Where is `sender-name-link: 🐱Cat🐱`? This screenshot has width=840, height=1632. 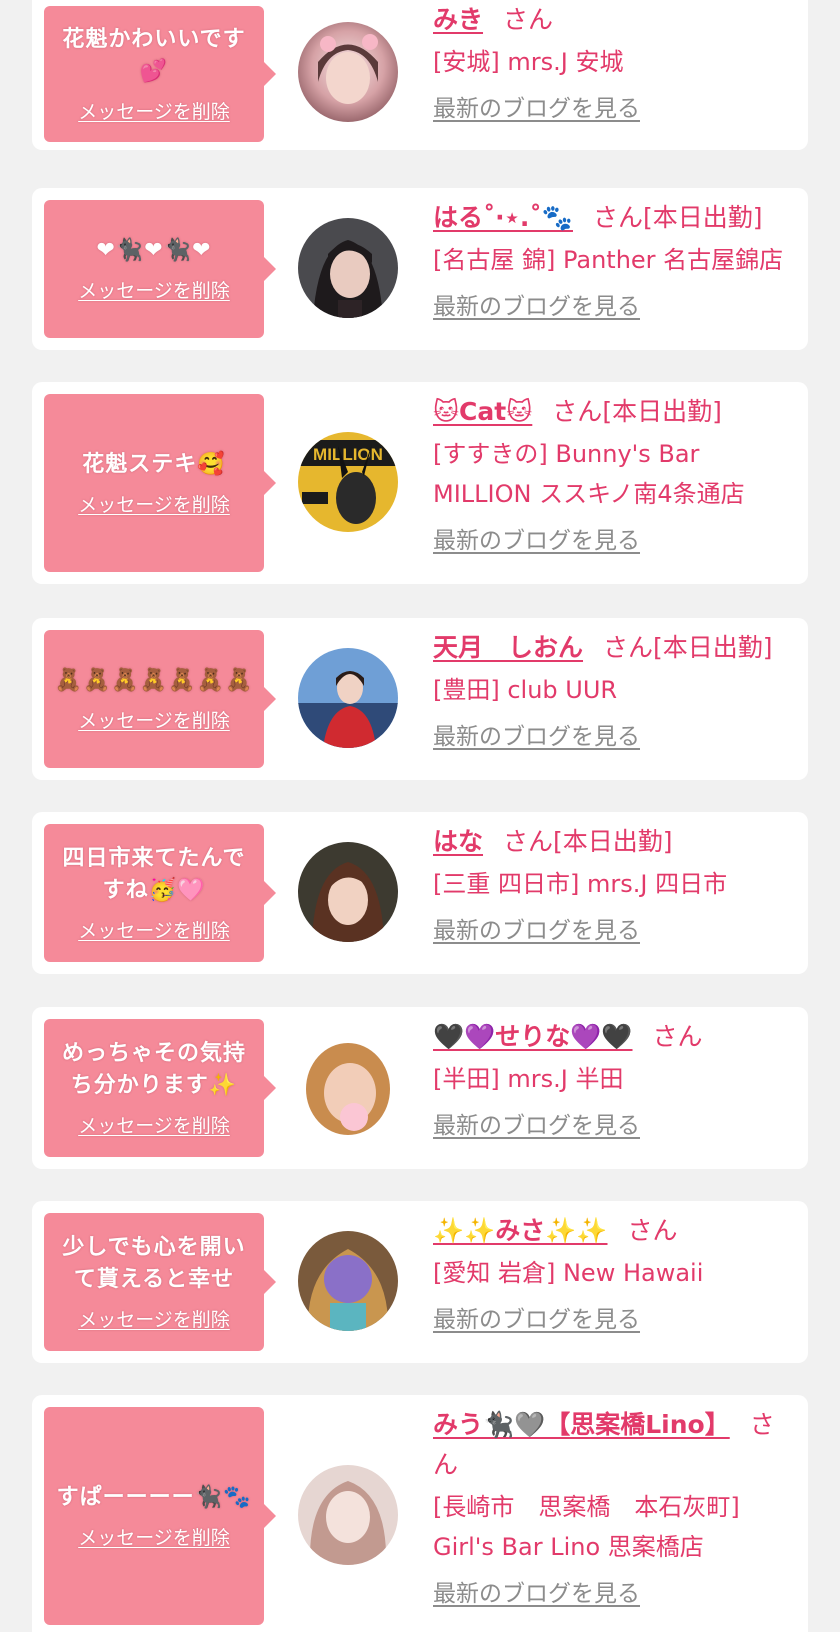 sender-name-link: 🐱Cat🐱 is located at coordinates (482, 411).